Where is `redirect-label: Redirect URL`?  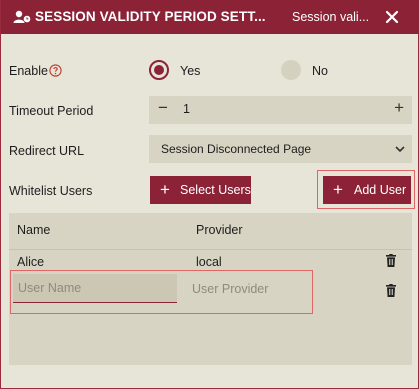 redirect-label: Redirect URL is located at coordinates (47, 151).